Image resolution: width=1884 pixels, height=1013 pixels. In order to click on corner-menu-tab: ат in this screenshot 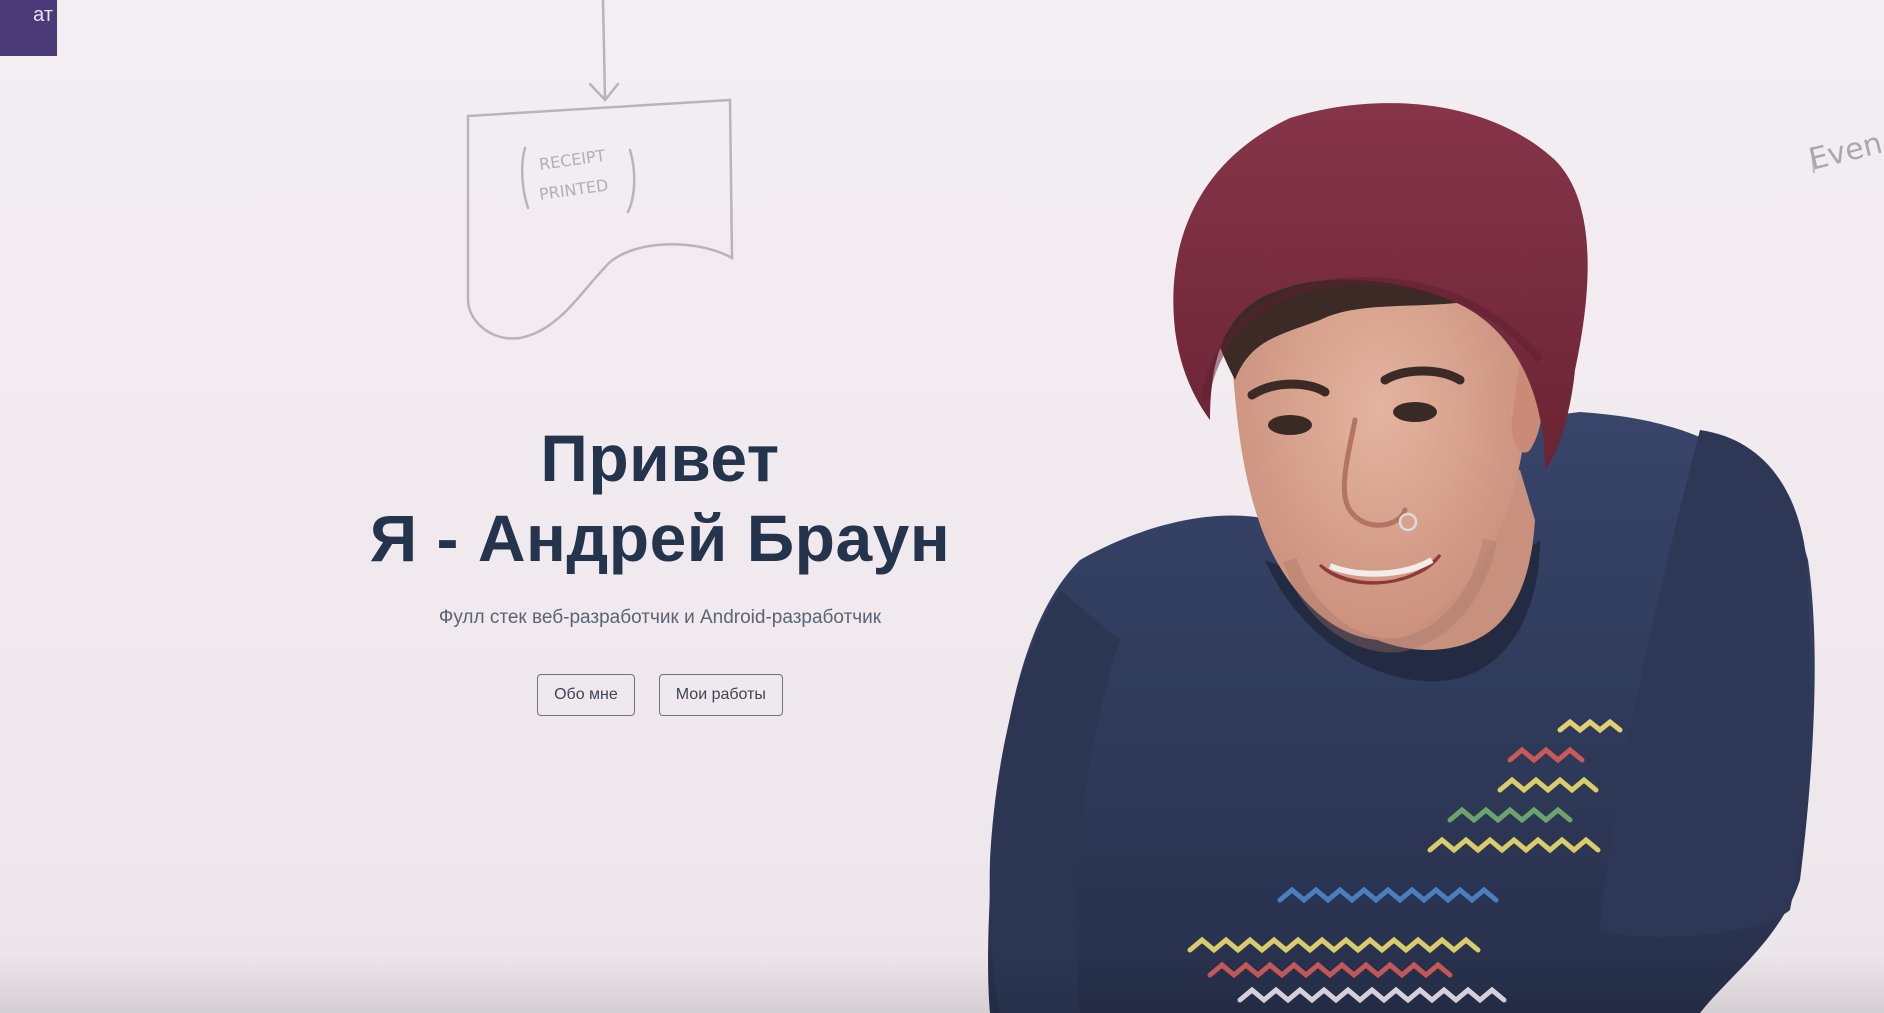, I will do `click(28, 28)`.